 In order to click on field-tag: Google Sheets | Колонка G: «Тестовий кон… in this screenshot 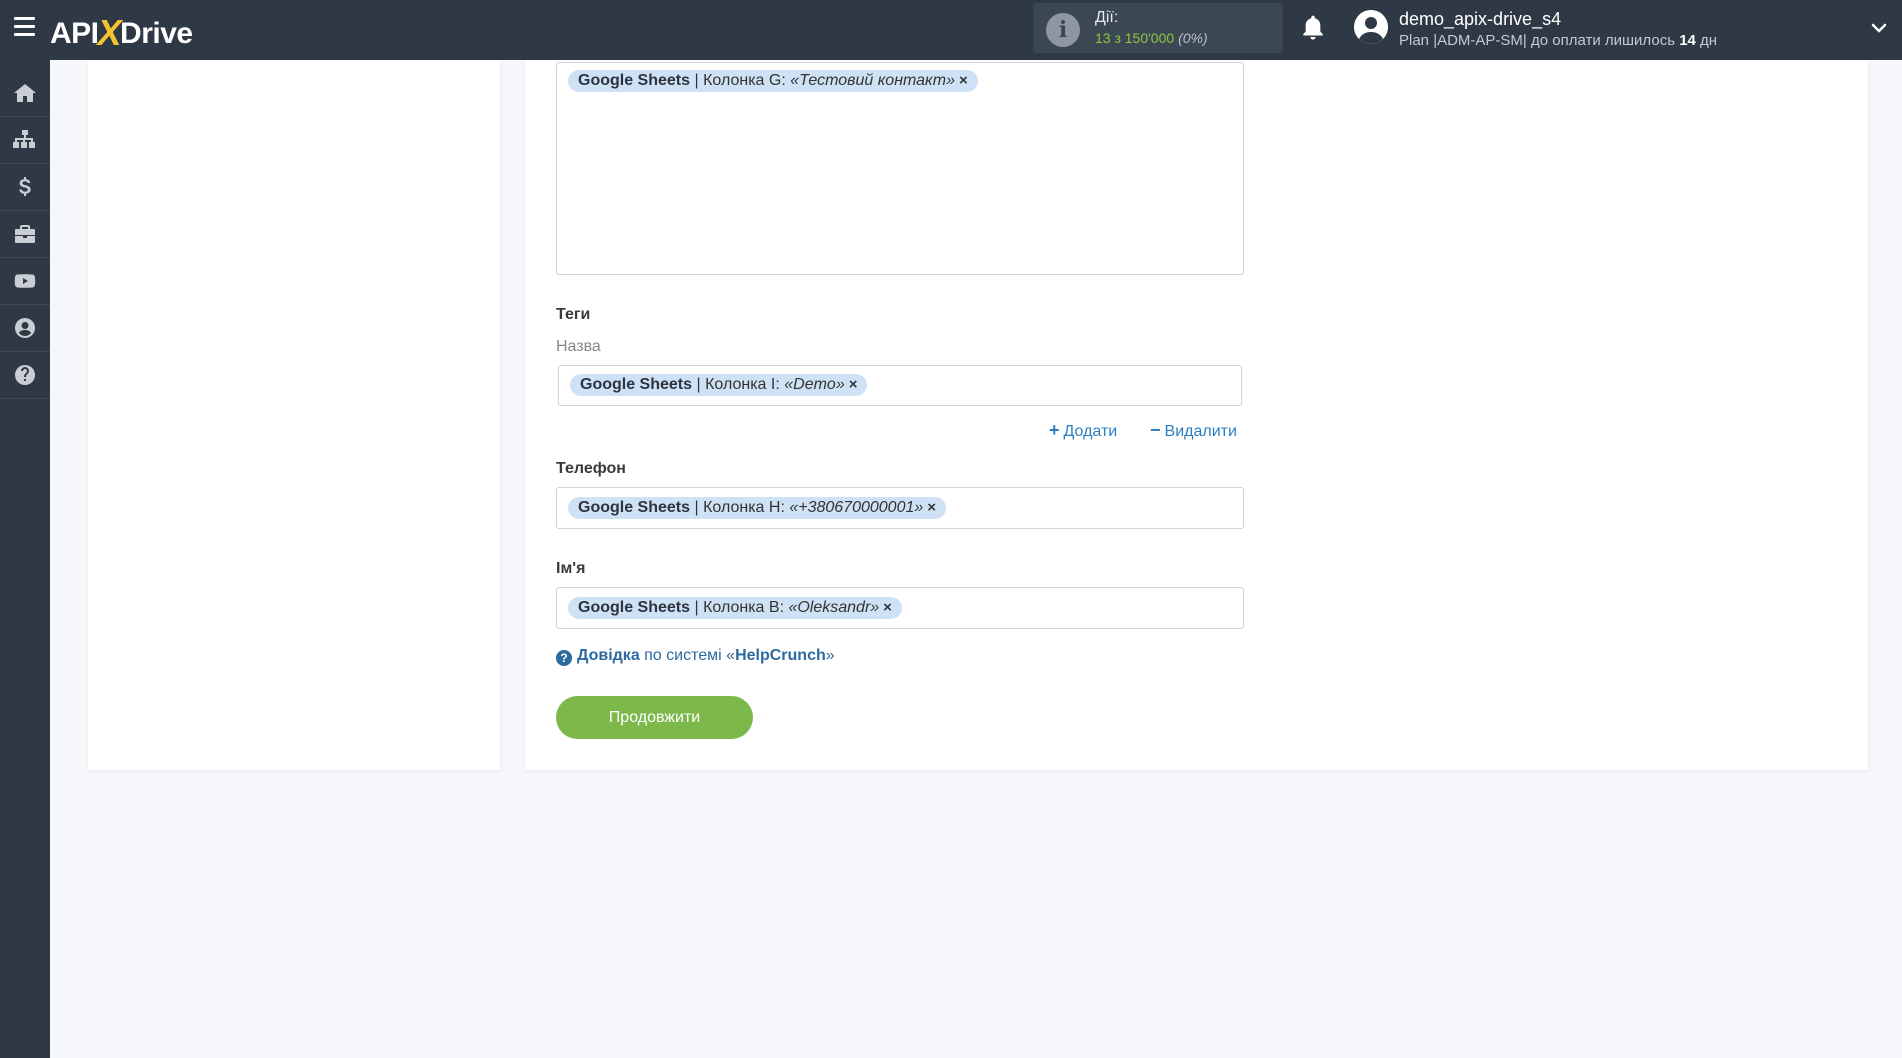, I will do `click(773, 81)`.